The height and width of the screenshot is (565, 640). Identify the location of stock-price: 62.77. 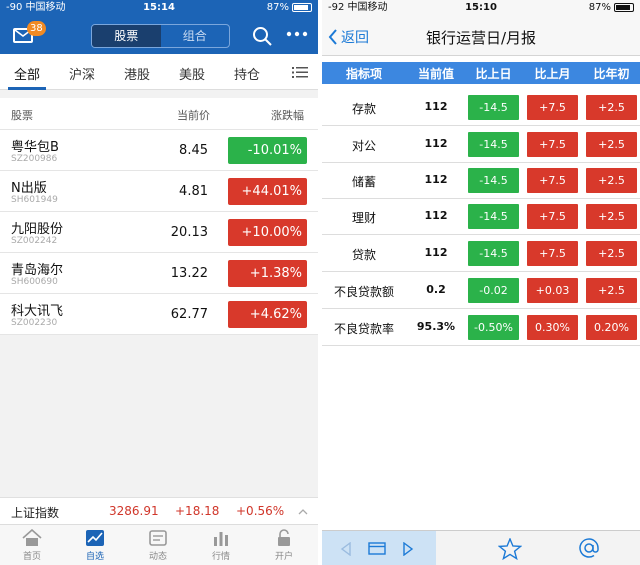
(189, 314).